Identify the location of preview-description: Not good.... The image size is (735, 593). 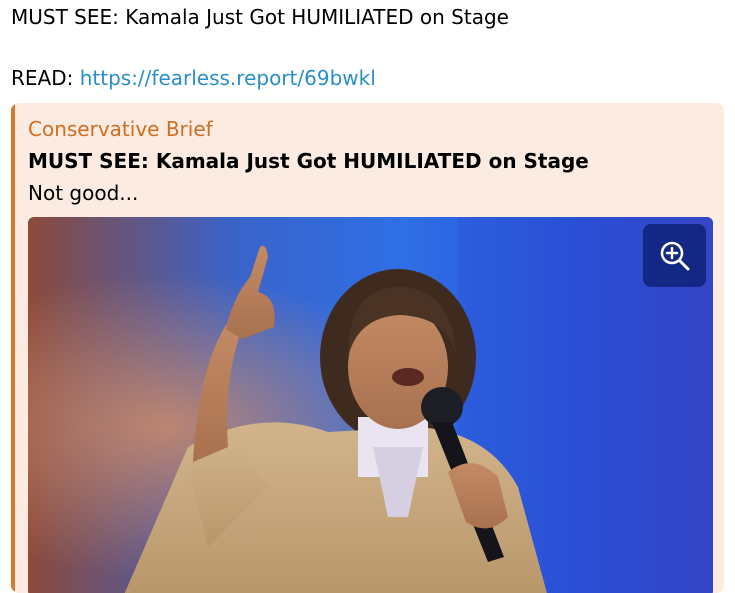
(83, 193).